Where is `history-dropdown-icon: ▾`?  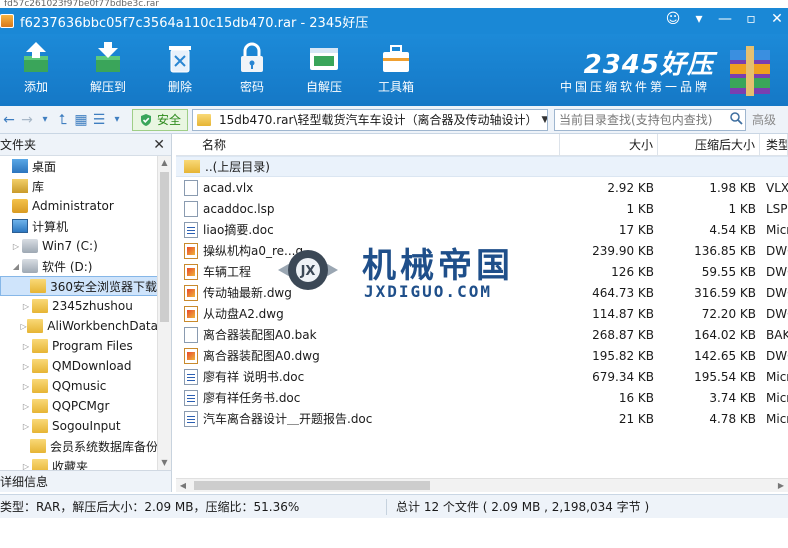
history-dropdown-icon: ▾ is located at coordinates (45, 120).